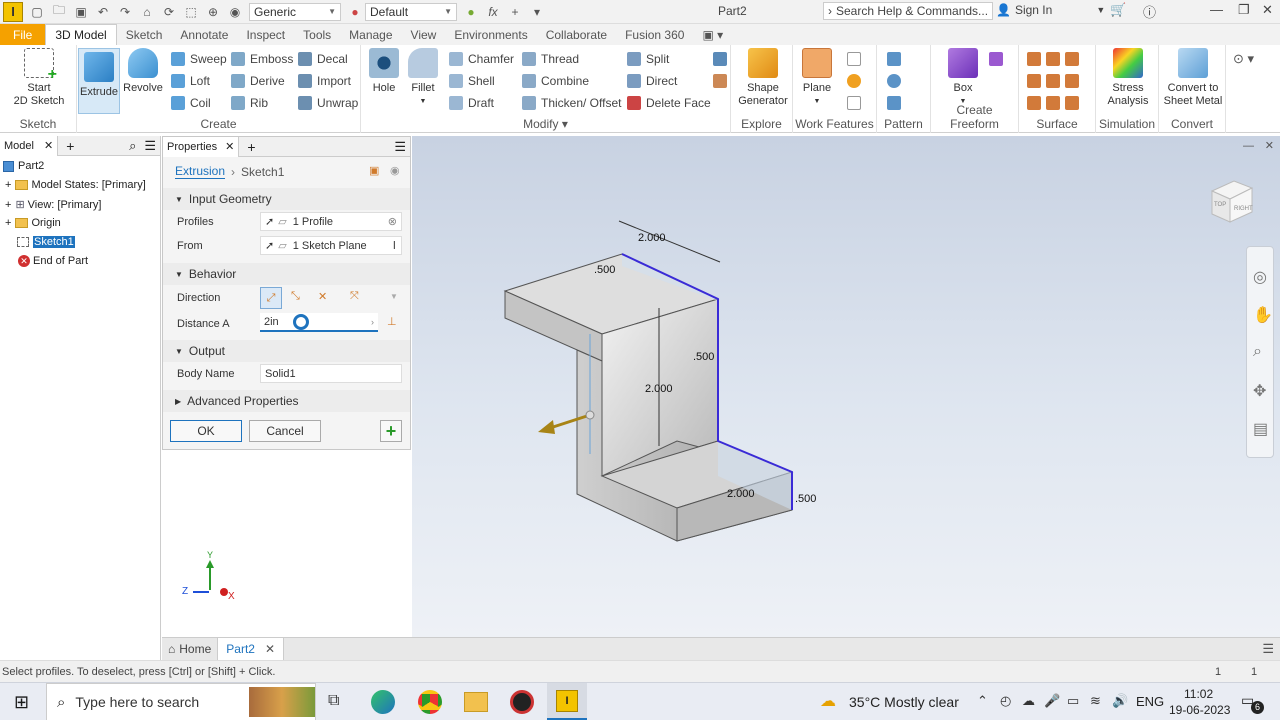  What do you see at coordinates (285, 431) in the screenshot?
I see `cancel-button: Cancel` at bounding box center [285, 431].